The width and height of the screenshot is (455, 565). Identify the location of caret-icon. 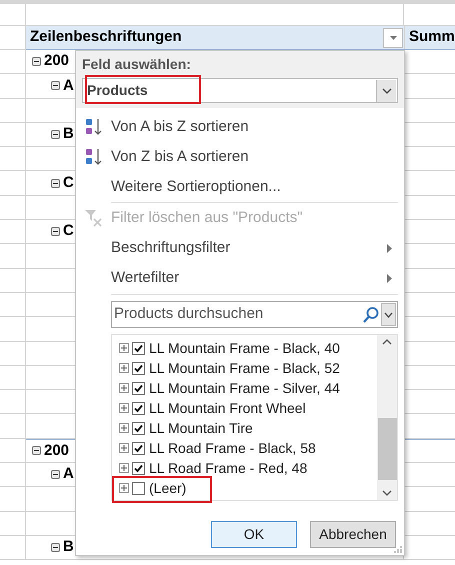
(393, 38).